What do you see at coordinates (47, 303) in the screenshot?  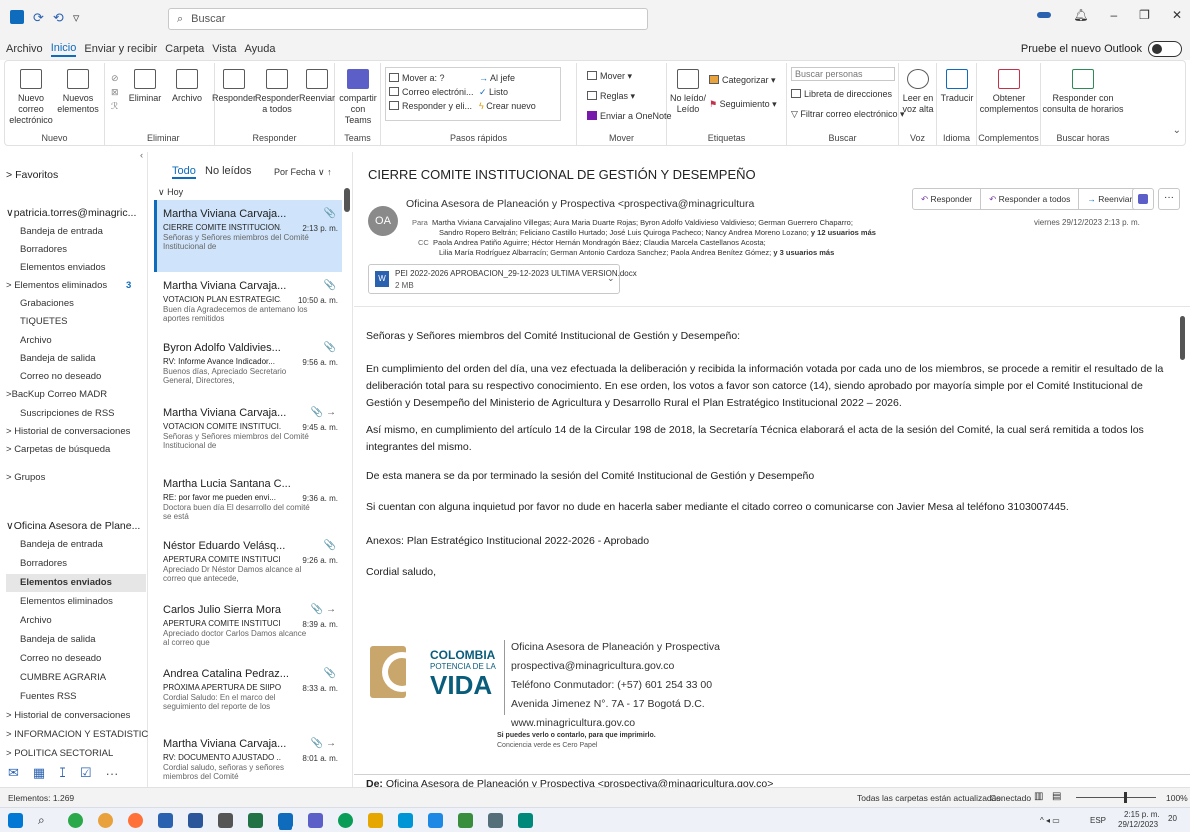 I see `folder-grabaciones: Grabaciones` at bounding box center [47, 303].